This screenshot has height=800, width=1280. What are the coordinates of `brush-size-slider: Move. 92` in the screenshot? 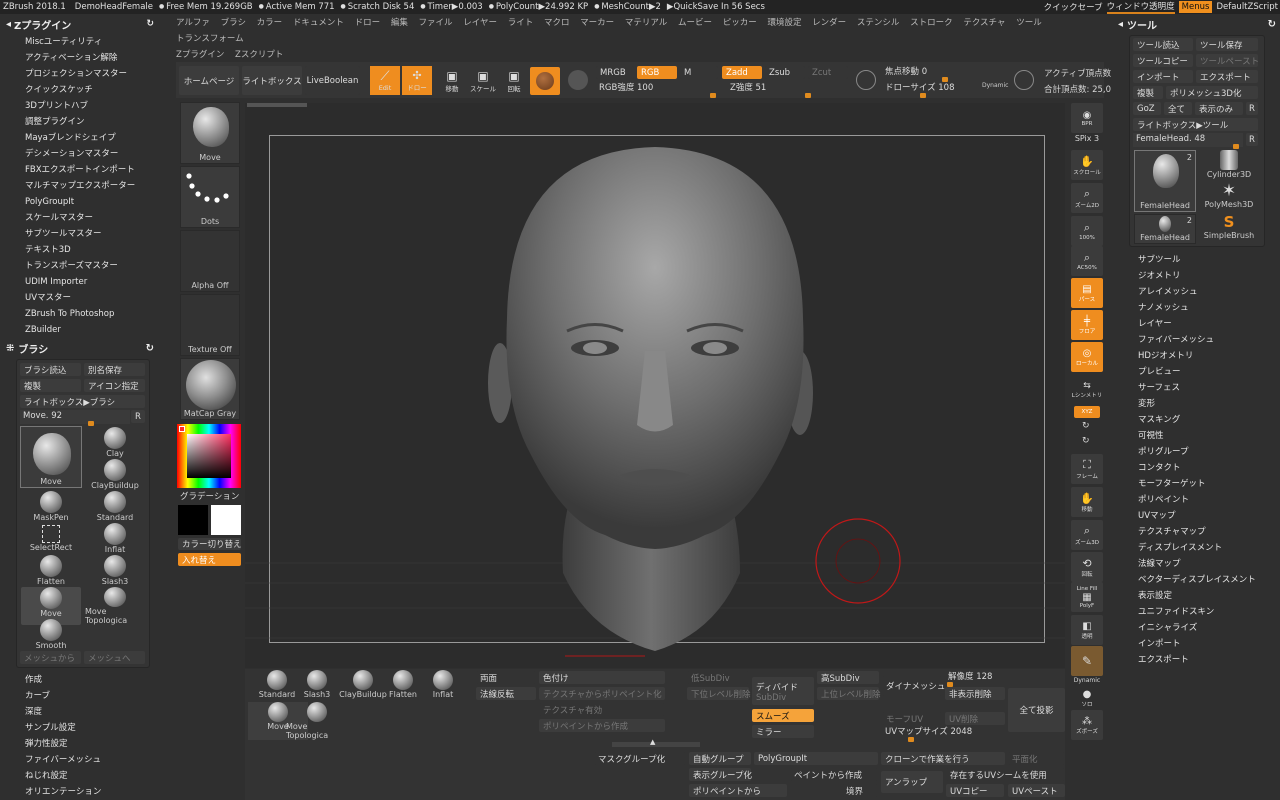 It's located at (75, 418).